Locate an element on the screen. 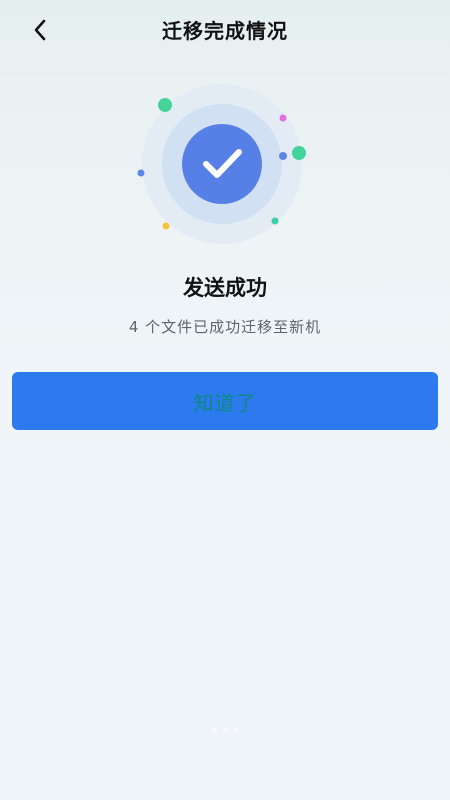 The width and height of the screenshot is (450, 800). chevron-left-icon is located at coordinates (40, 30).